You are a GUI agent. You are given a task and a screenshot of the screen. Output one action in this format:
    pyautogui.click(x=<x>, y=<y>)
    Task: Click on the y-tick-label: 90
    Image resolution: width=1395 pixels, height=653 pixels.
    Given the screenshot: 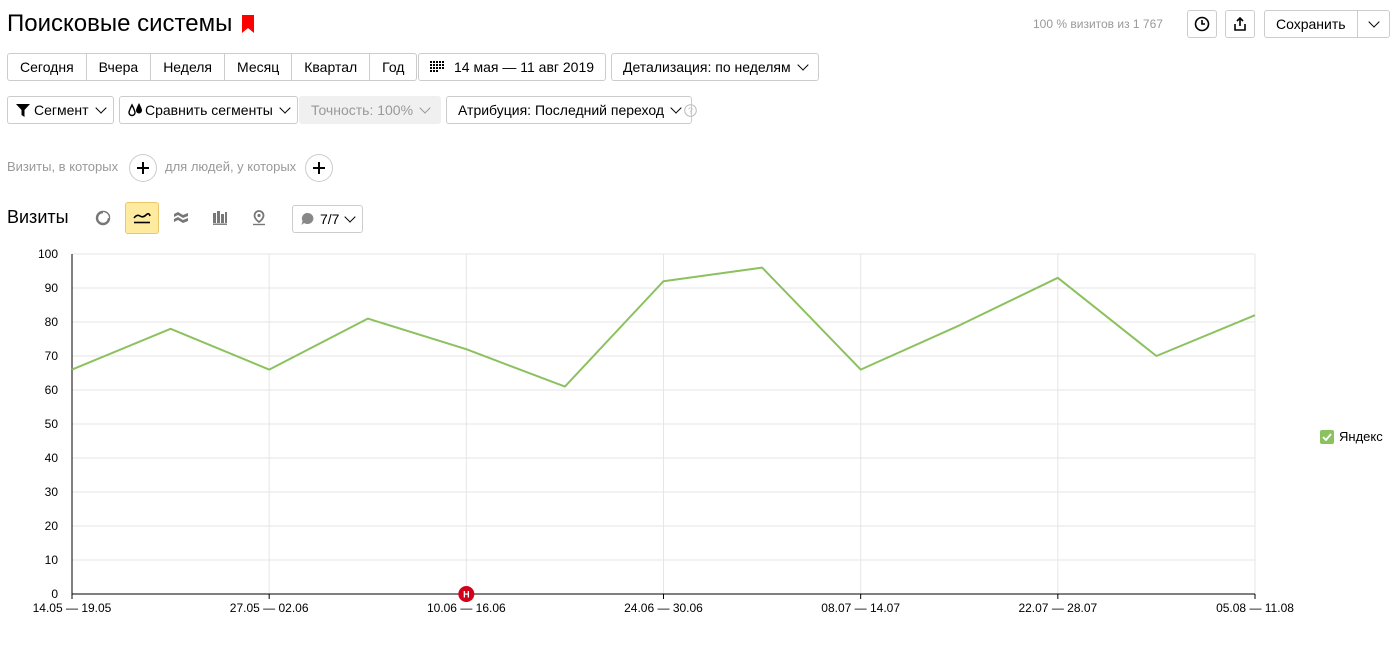 What is the action you would take?
    pyautogui.click(x=52, y=288)
    